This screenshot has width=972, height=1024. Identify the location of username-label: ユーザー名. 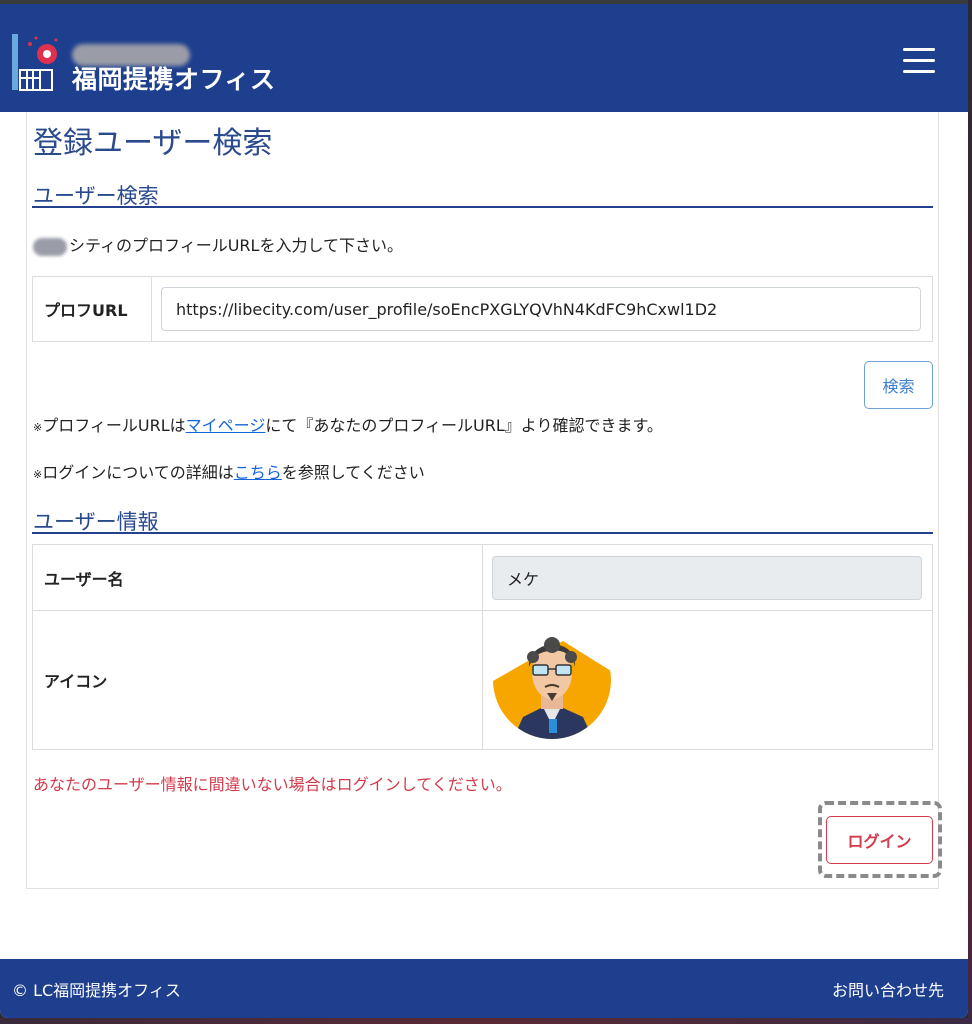
(257, 577).